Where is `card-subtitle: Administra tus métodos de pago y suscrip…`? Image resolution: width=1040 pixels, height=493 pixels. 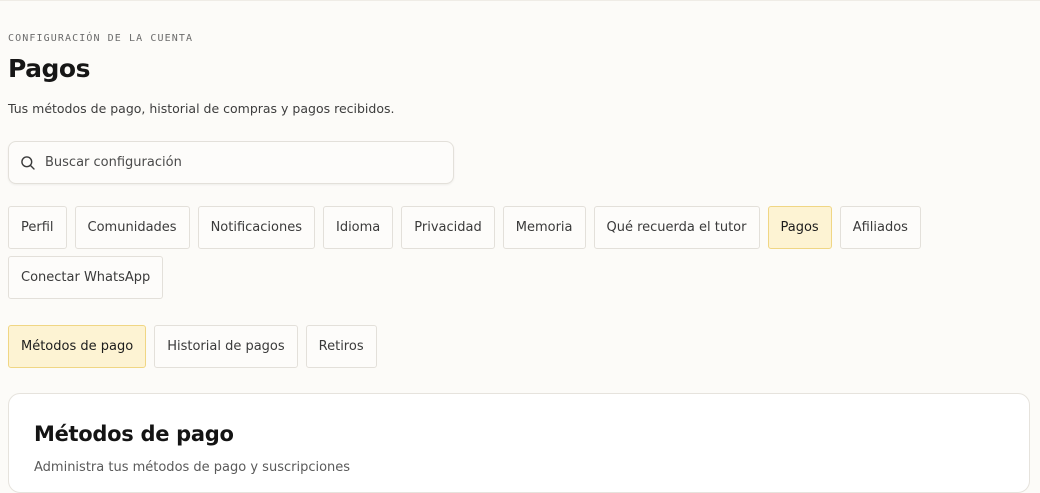
card-subtitle: Administra tus métodos de pago y suscrip… is located at coordinates (192, 467).